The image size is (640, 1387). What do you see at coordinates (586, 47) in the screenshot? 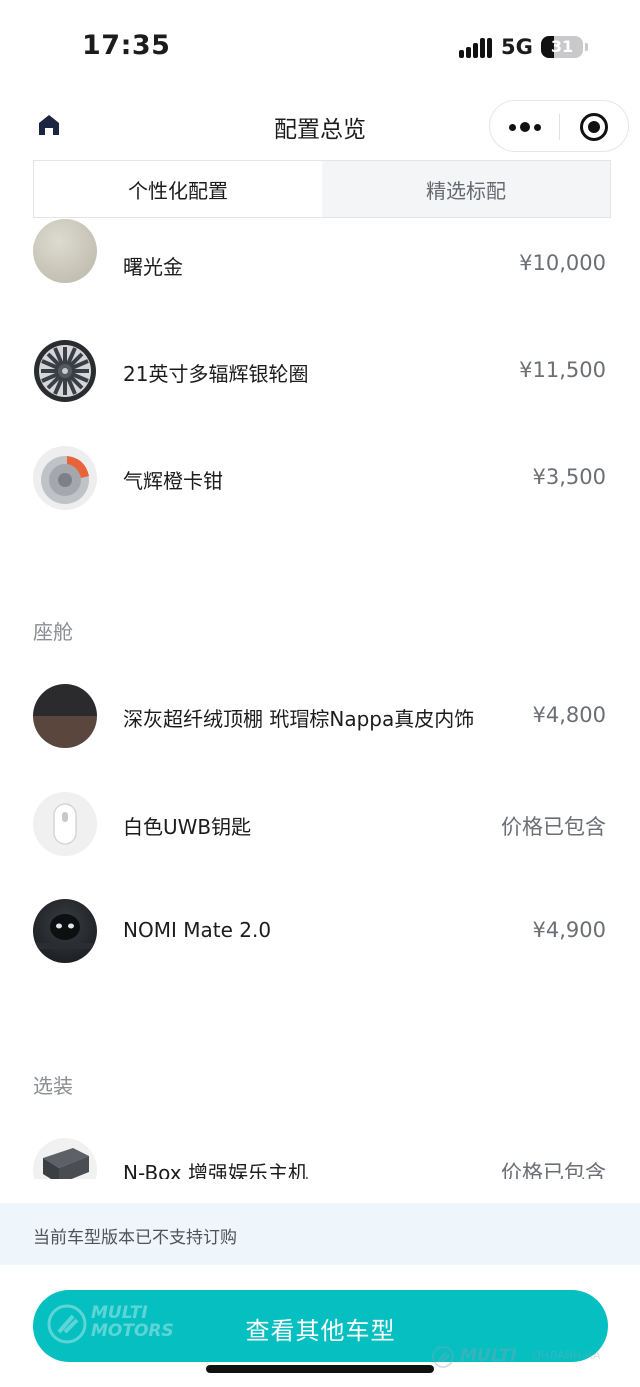
I see `battery-tip` at bounding box center [586, 47].